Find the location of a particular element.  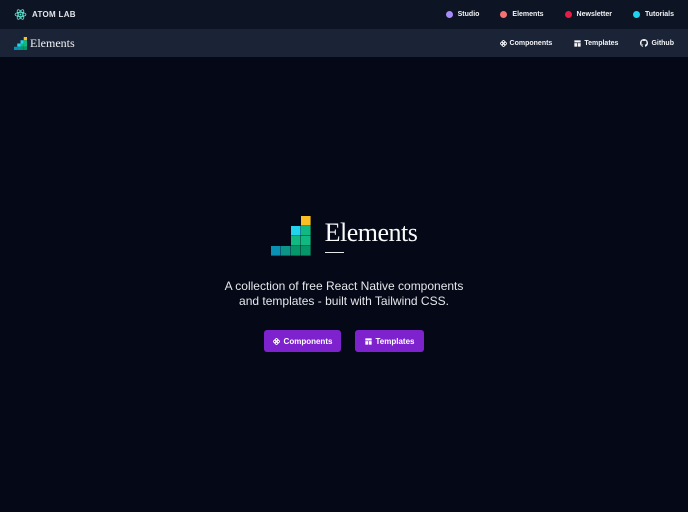

tutorials-dot-icon is located at coordinates (636, 14).